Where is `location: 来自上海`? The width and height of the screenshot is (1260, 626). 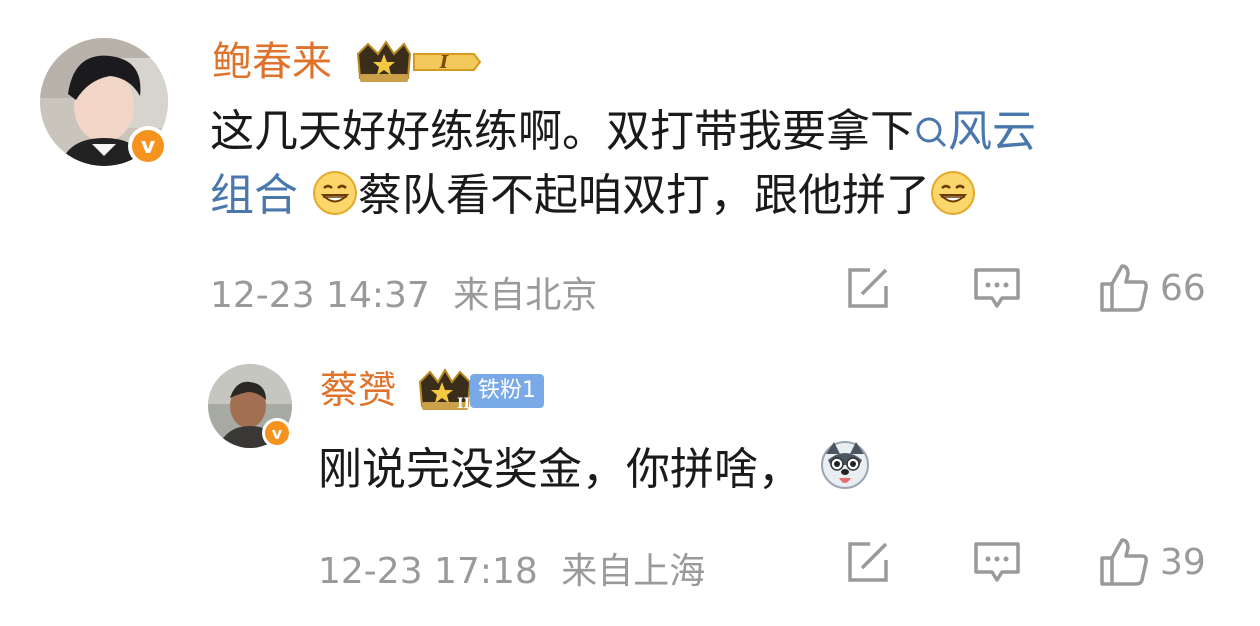 location: 来自上海 is located at coordinates (633, 571).